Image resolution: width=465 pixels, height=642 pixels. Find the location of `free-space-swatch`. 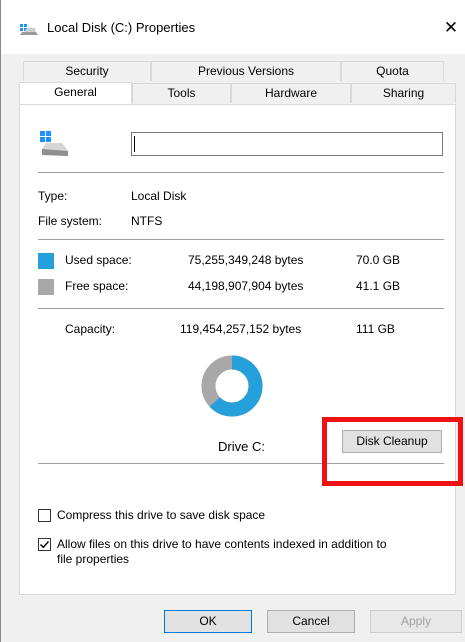

free-space-swatch is located at coordinates (46, 287).